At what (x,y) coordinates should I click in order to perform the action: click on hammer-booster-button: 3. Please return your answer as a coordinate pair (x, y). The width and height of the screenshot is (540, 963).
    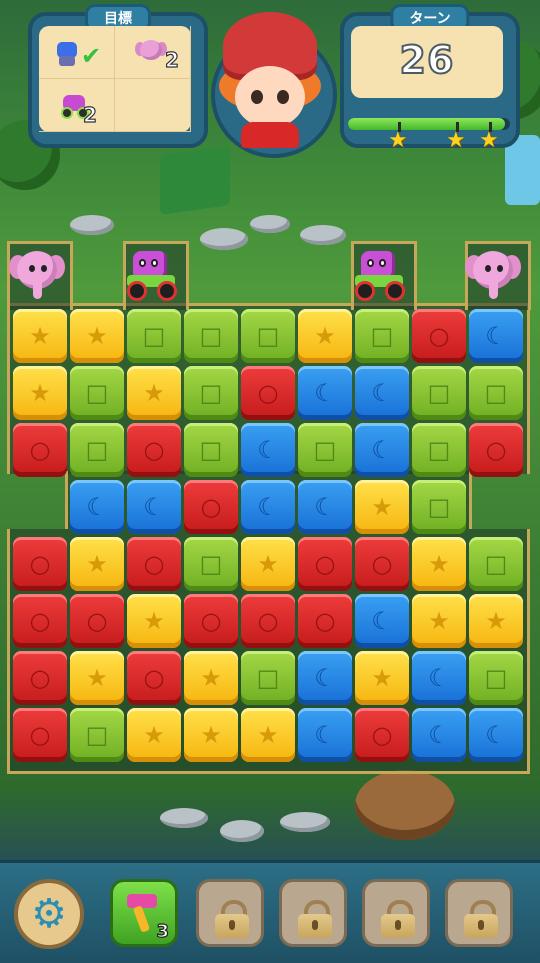
    Looking at the image, I should click on (144, 913).